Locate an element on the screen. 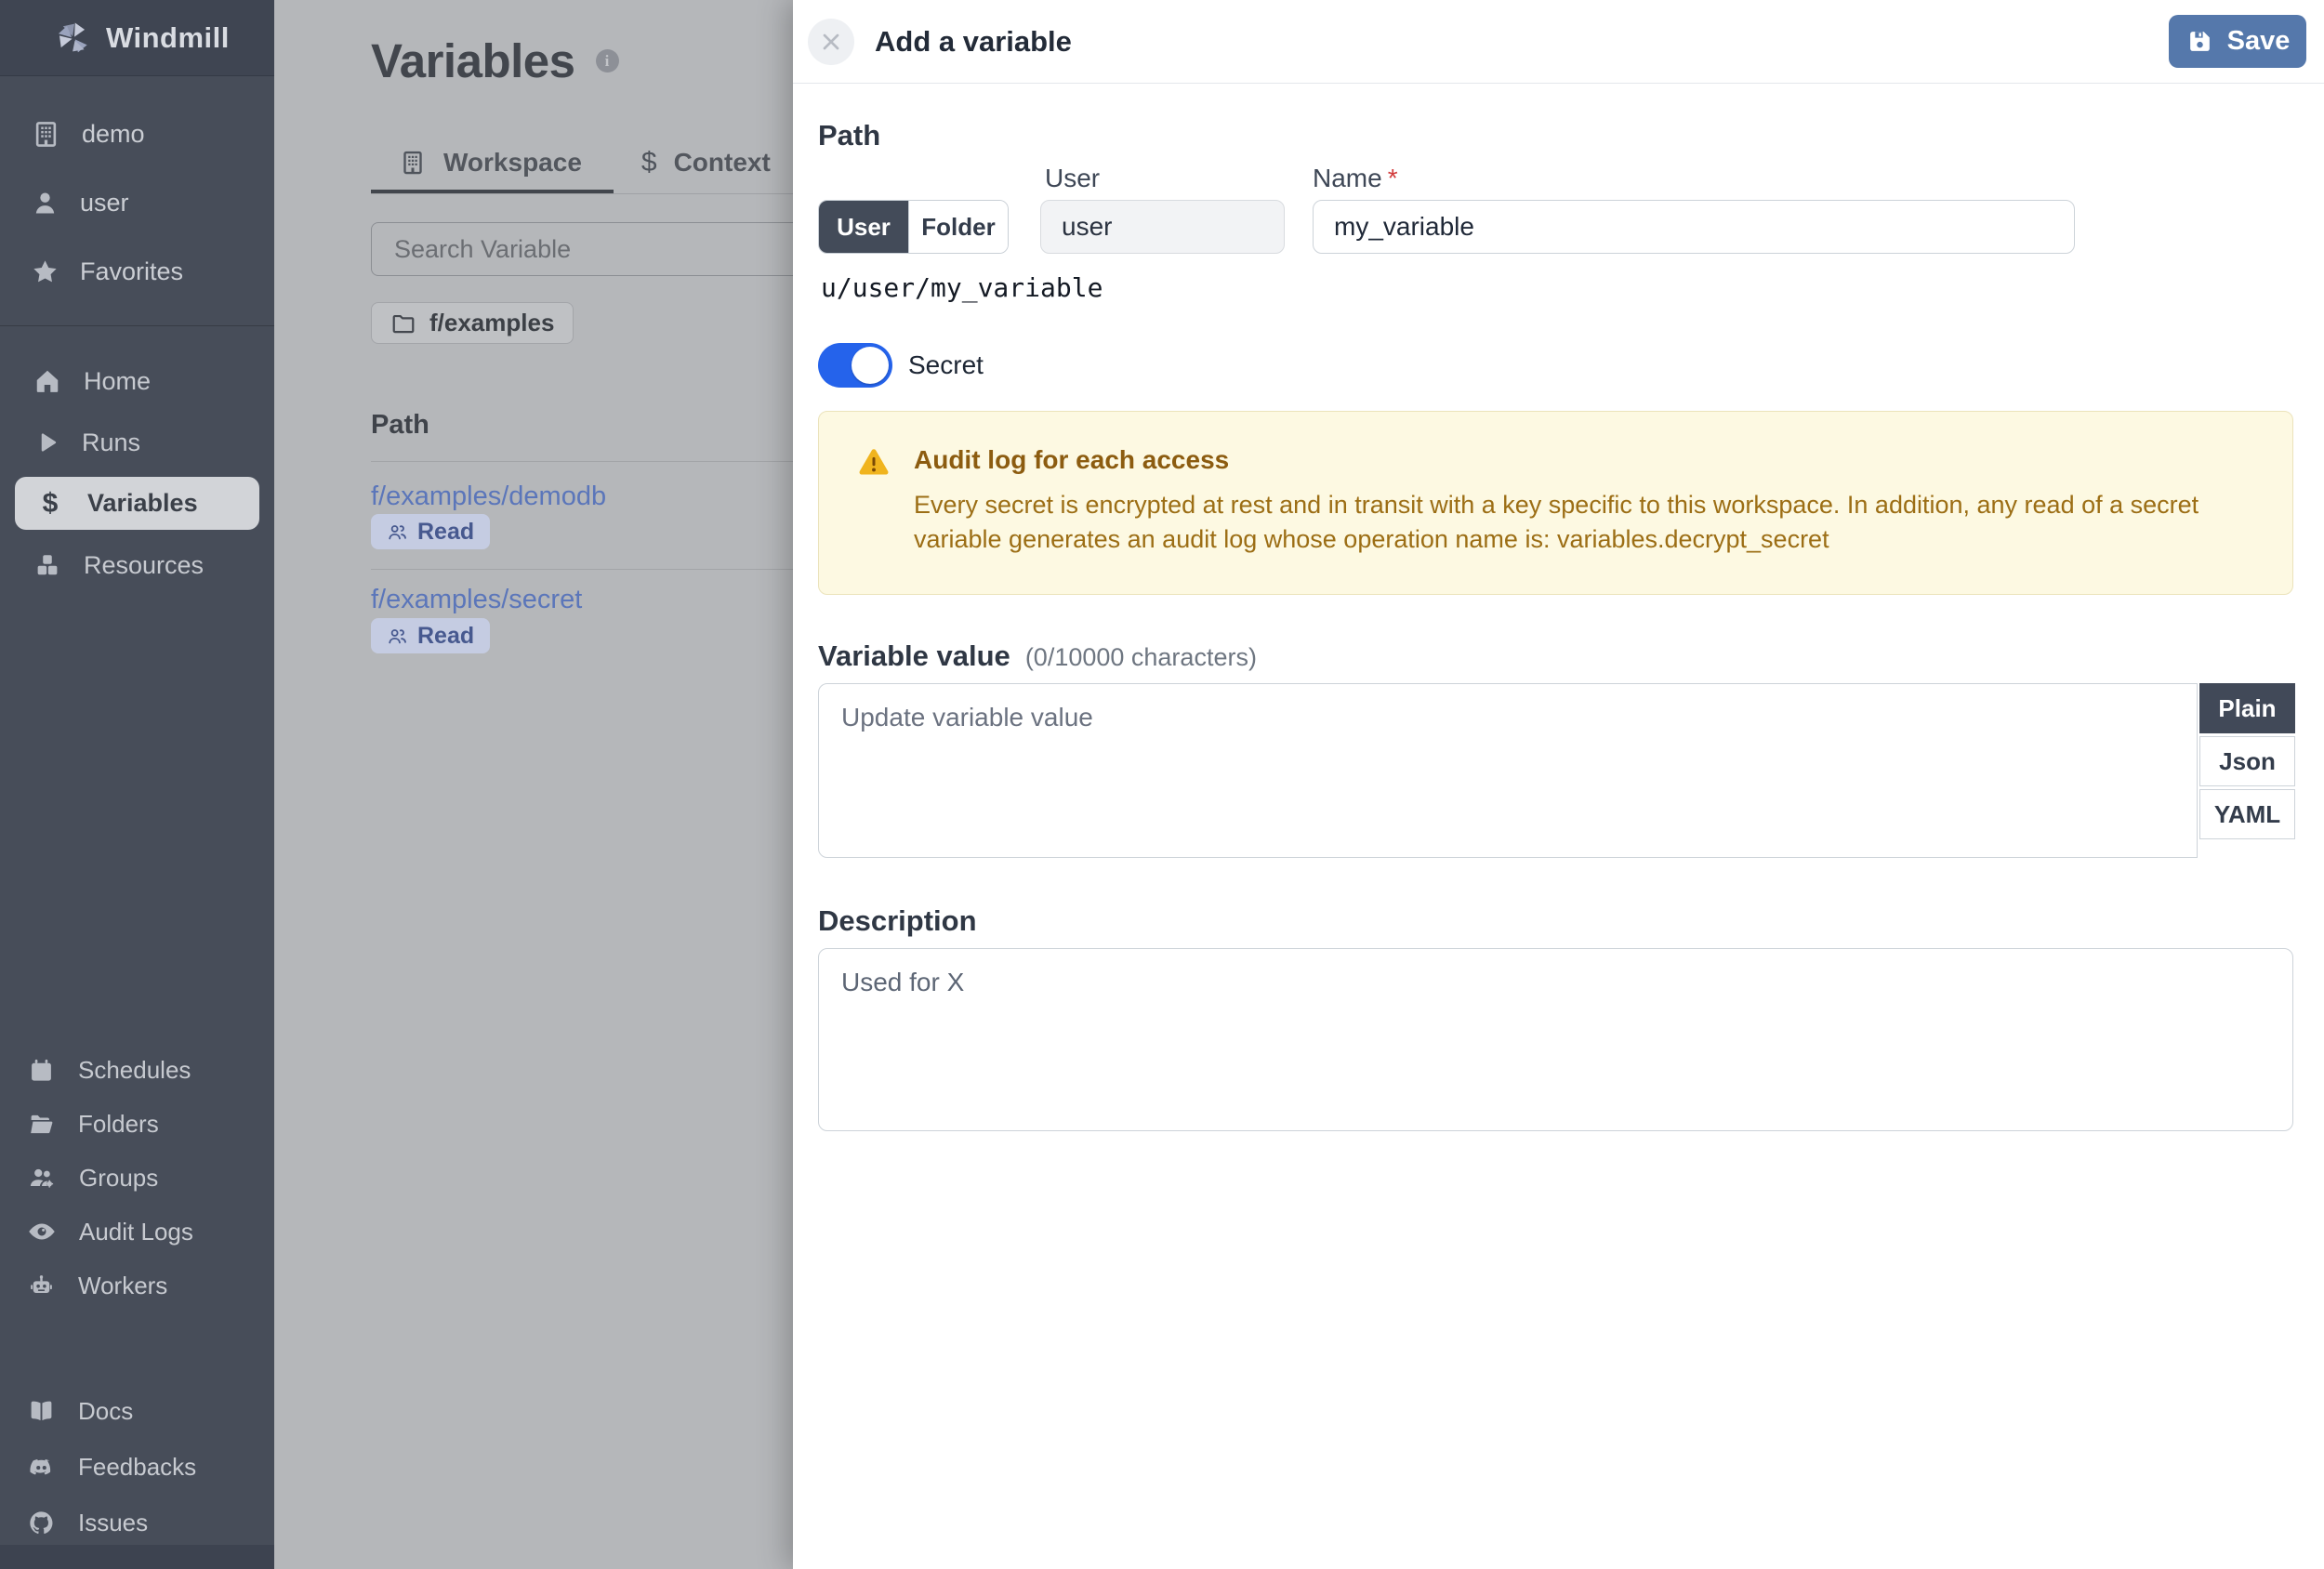 Image resolution: width=2324 pixels, height=1569 pixels. sidebar-item-runs: Runs is located at coordinates (137, 442).